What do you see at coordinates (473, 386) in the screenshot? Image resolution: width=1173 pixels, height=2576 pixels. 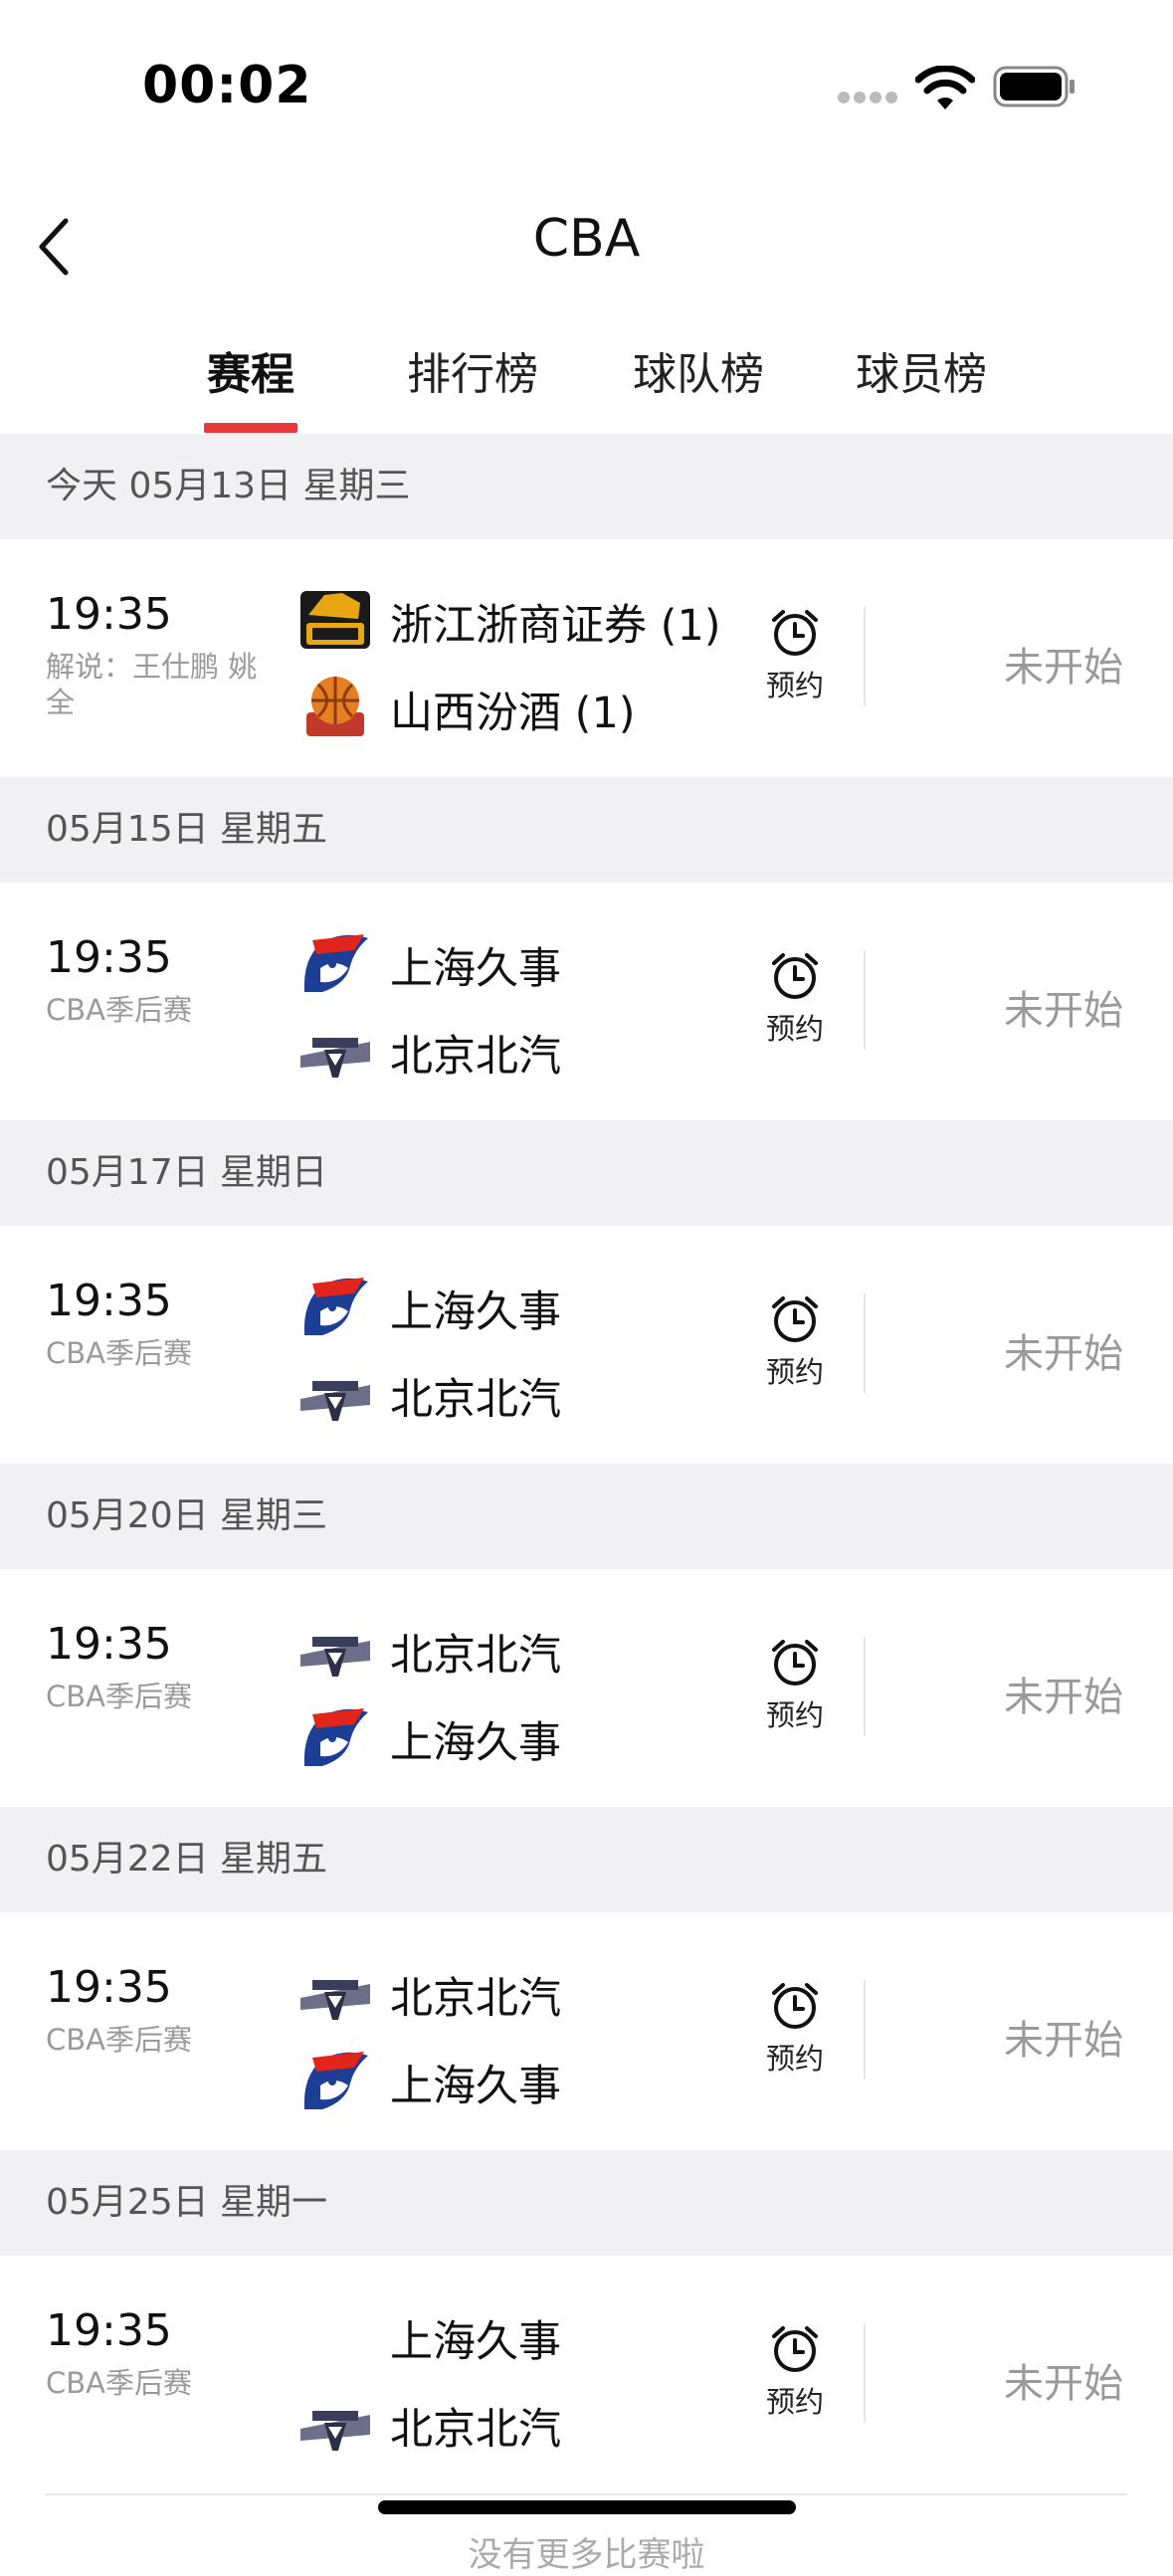 I see `tab-rankings: 排行榜` at bounding box center [473, 386].